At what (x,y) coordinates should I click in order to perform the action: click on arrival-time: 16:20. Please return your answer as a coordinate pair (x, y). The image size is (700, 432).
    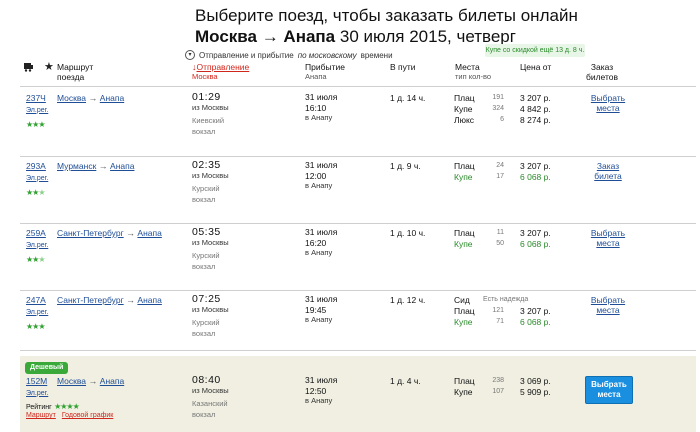
    Looking at the image, I should click on (316, 242).